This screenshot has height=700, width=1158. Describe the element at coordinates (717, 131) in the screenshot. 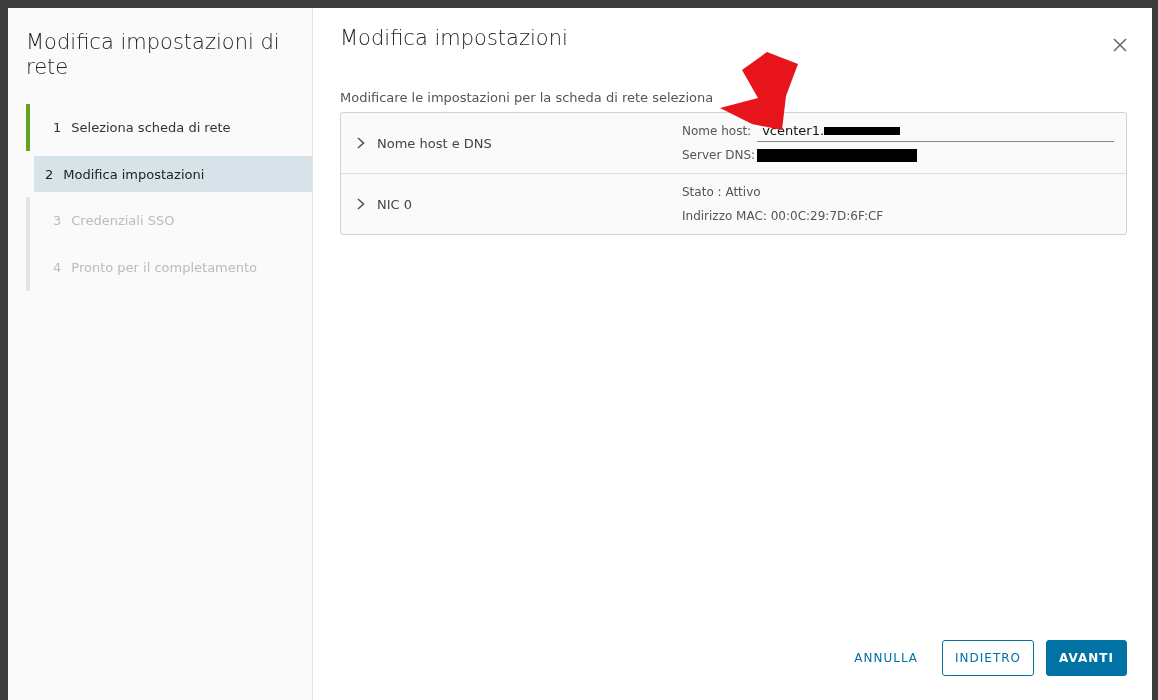

I see `detail-label: Nome host:` at that location.